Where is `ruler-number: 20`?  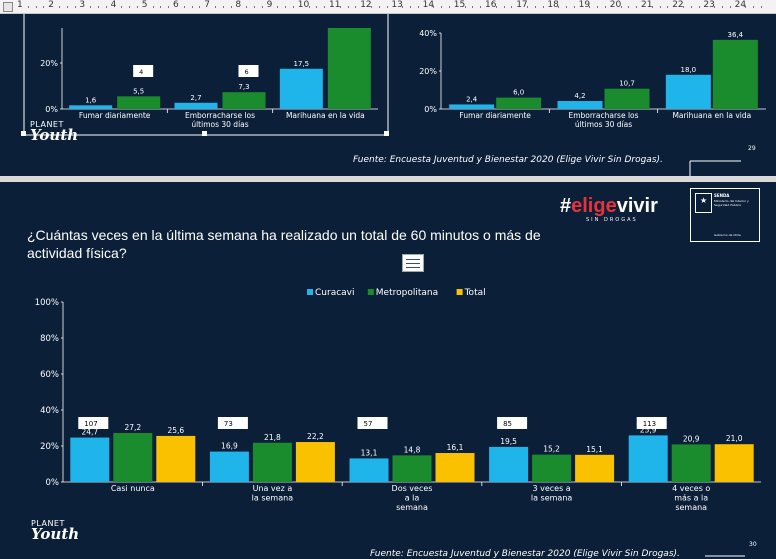 ruler-number: 20 is located at coordinates (615, 5).